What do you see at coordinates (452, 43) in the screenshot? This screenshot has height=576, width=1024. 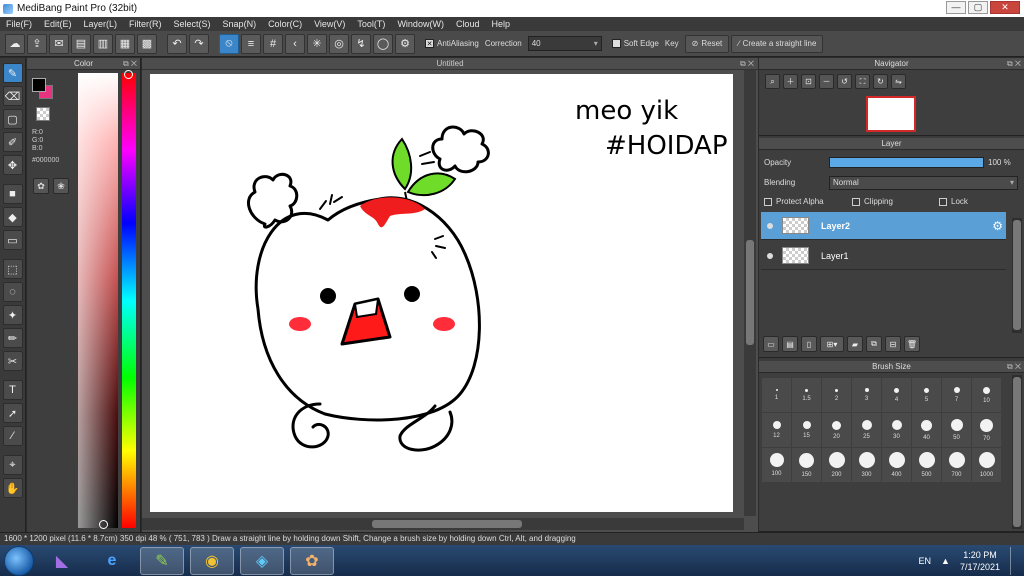 I see `antialiasing-toggle: ✕ AntiAliasing` at bounding box center [452, 43].